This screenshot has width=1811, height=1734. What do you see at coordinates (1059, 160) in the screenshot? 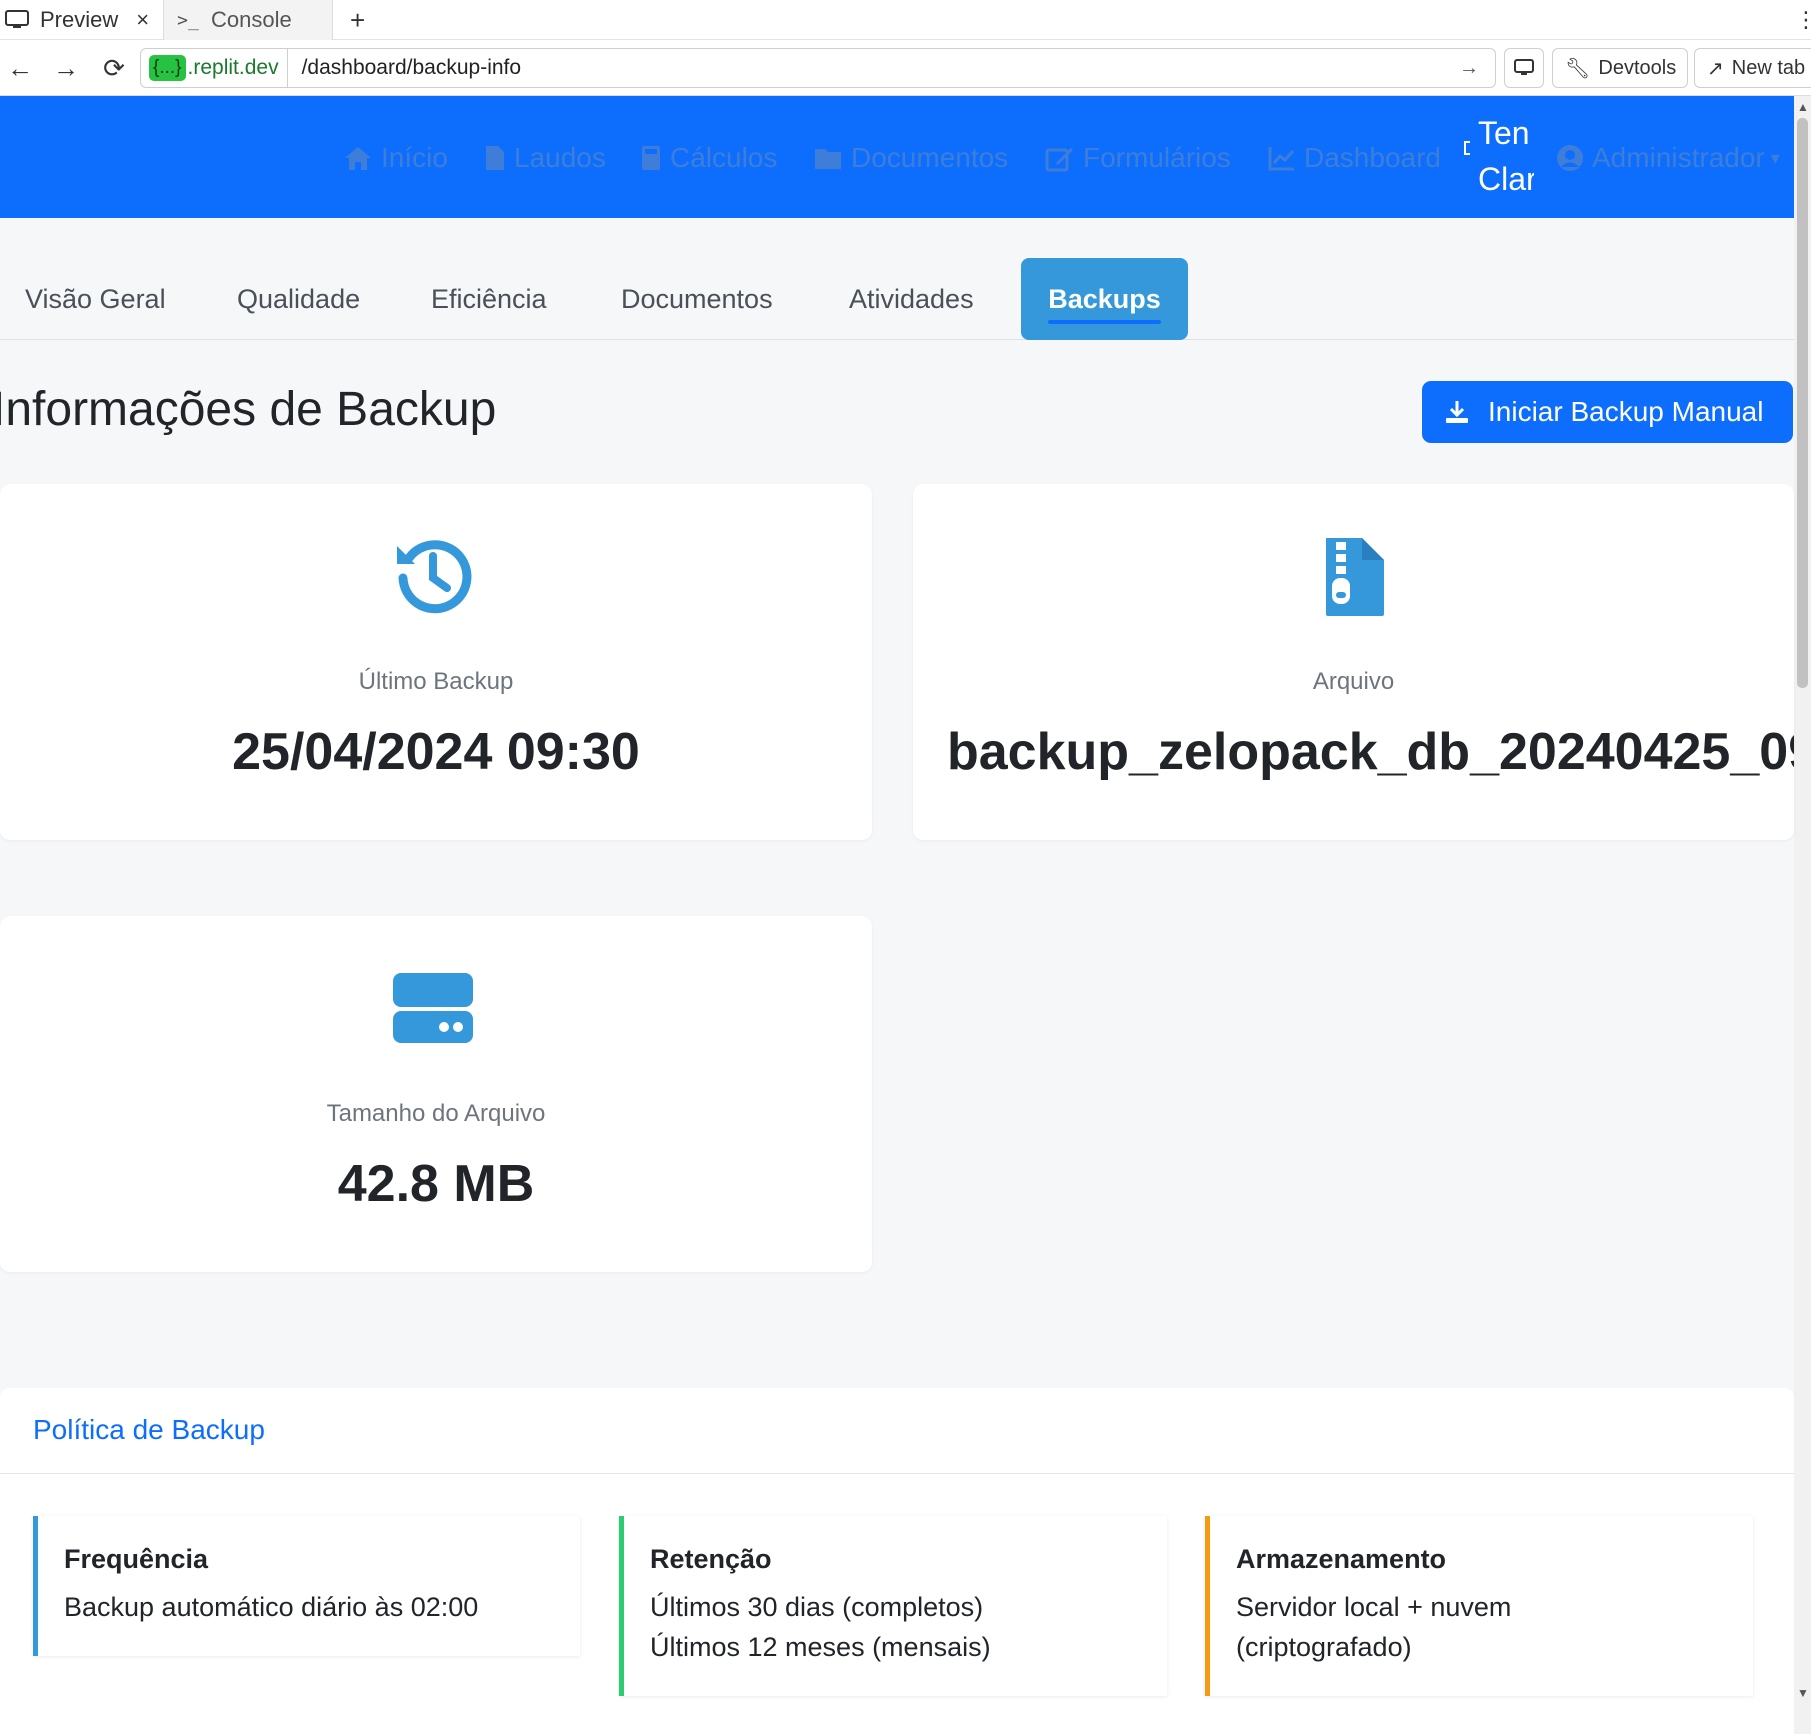
I see `edit-icon` at bounding box center [1059, 160].